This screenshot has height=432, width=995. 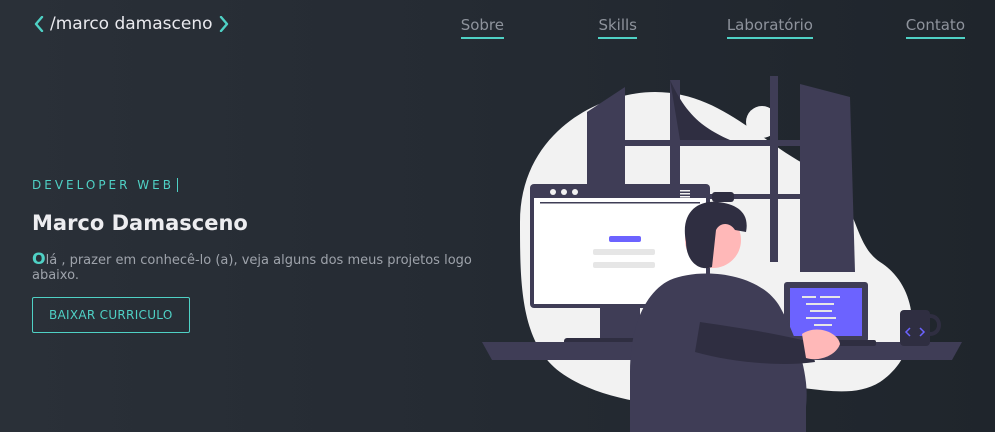 What do you see at coordinates (39, 258) in the screenshot?
I see `intro-first-letter: O` at bounding box center [39, 258].